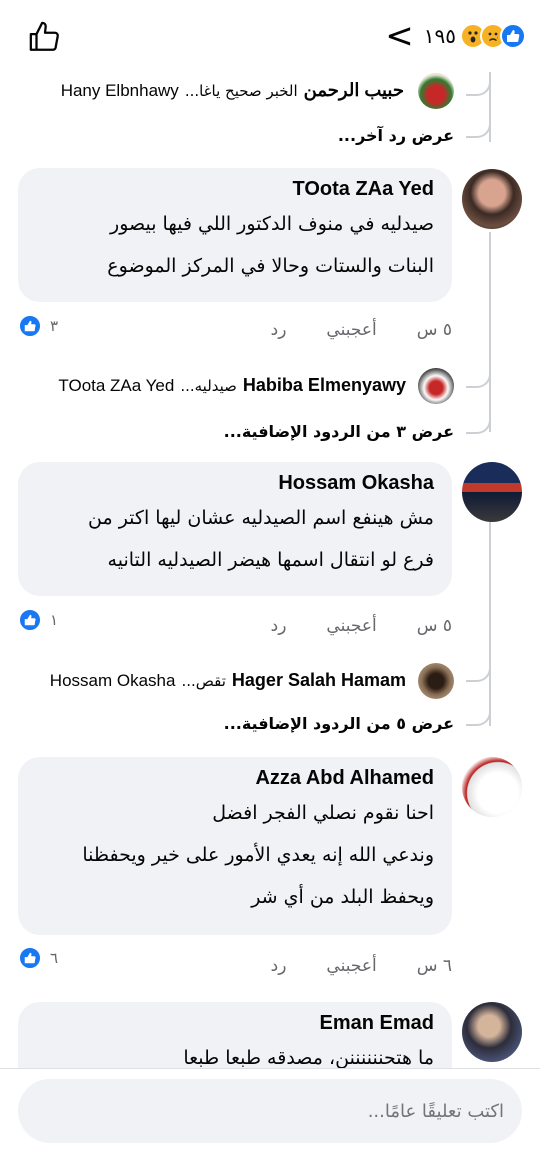 The height and width of the screenshot is (1152, 540). I want to click on like-badge: ١, so click(38, 620).